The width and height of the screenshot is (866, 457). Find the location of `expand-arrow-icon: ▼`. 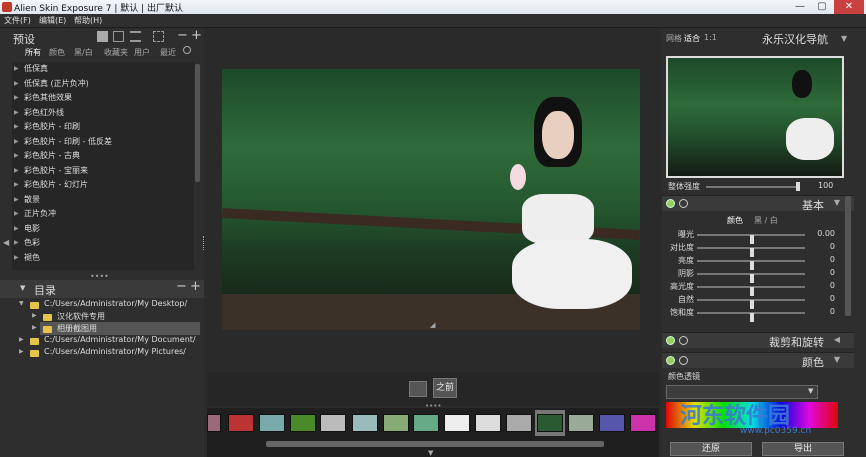

expand-arrow-icon: ▼ is located at coordinates (21, 303).